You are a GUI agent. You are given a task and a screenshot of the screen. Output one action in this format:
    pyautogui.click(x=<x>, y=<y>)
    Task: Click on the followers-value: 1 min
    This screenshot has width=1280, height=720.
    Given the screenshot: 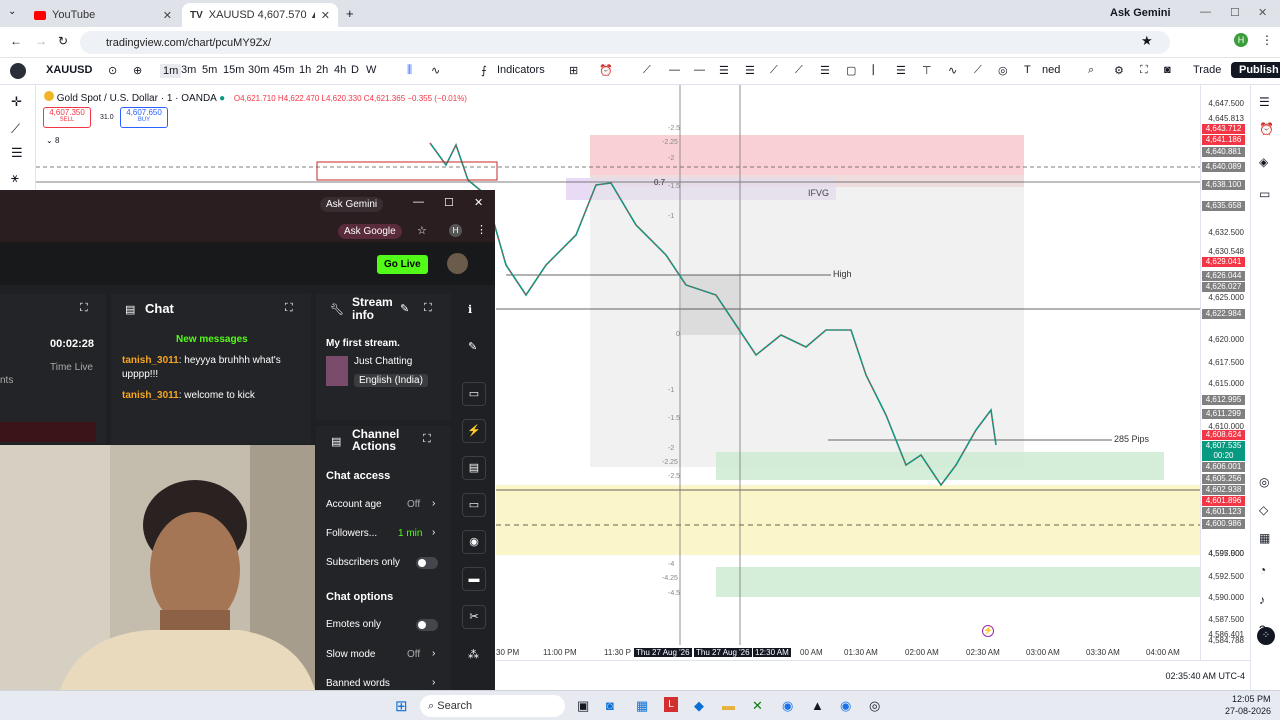 What is the action you would take?
    pyautogui.click(x=410, y=533)
    